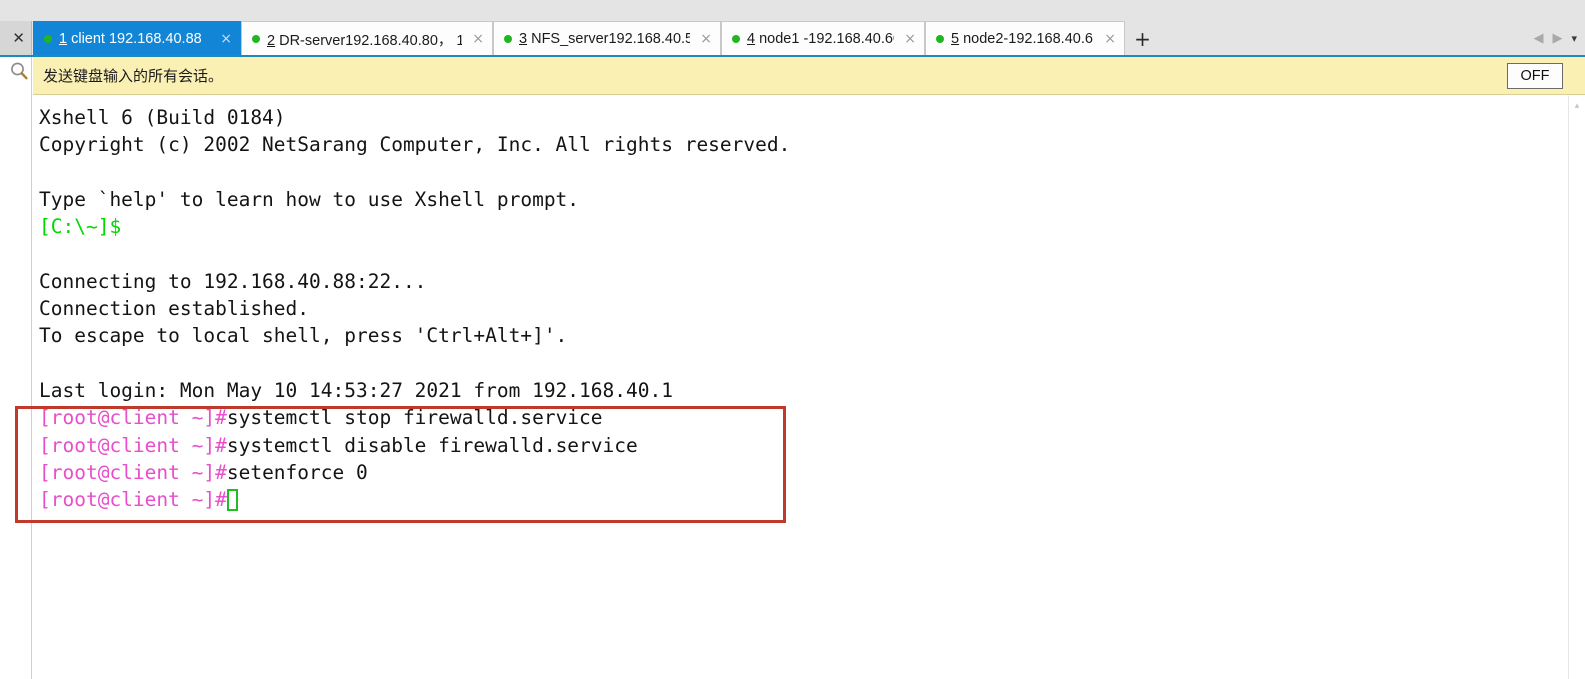 The height and width of the screenshot is (679, 1585). Describe the element at coordinates (751, 39) in the screenshot. I see `tab-index: 4` at that location.